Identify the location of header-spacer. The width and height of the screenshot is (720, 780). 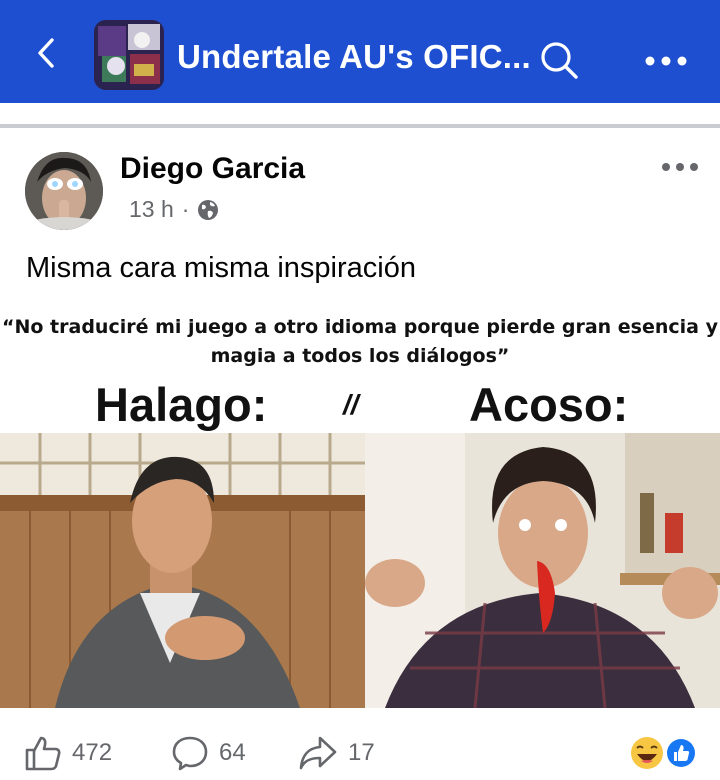
(360, 114).